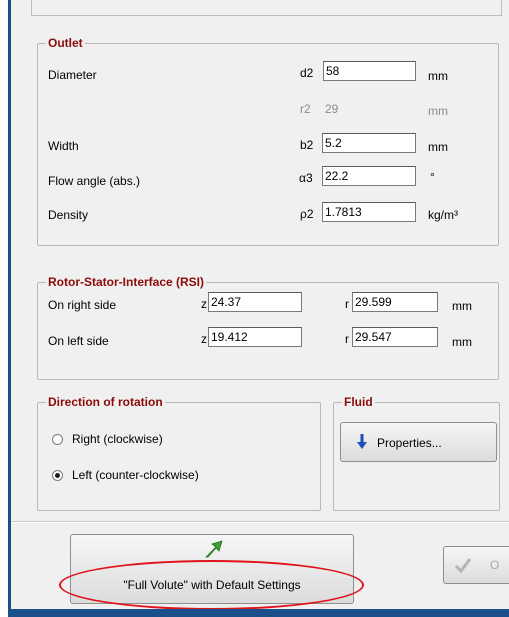 The width and height of the screenshot is (509, 617). What do you see at coordinates (72, 75) in the screenshot?
I see `diameter-label: Diameter` at bounding box center [72, 75].